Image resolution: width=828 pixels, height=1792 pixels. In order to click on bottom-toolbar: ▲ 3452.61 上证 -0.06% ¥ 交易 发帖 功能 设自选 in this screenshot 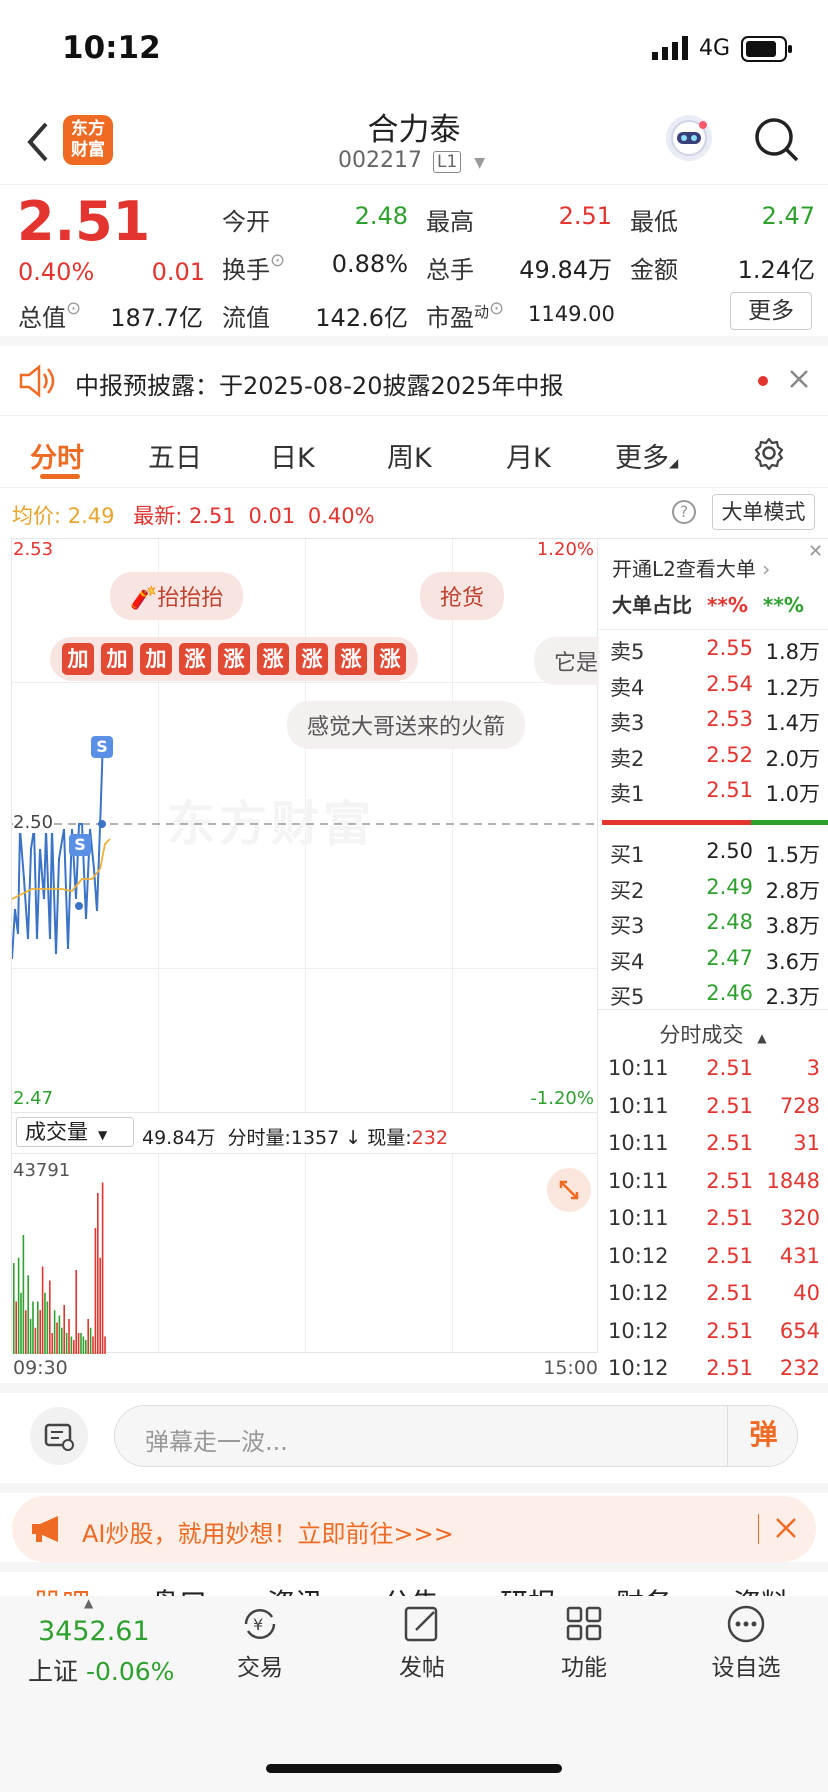, I will do `click(414, 1694)`.